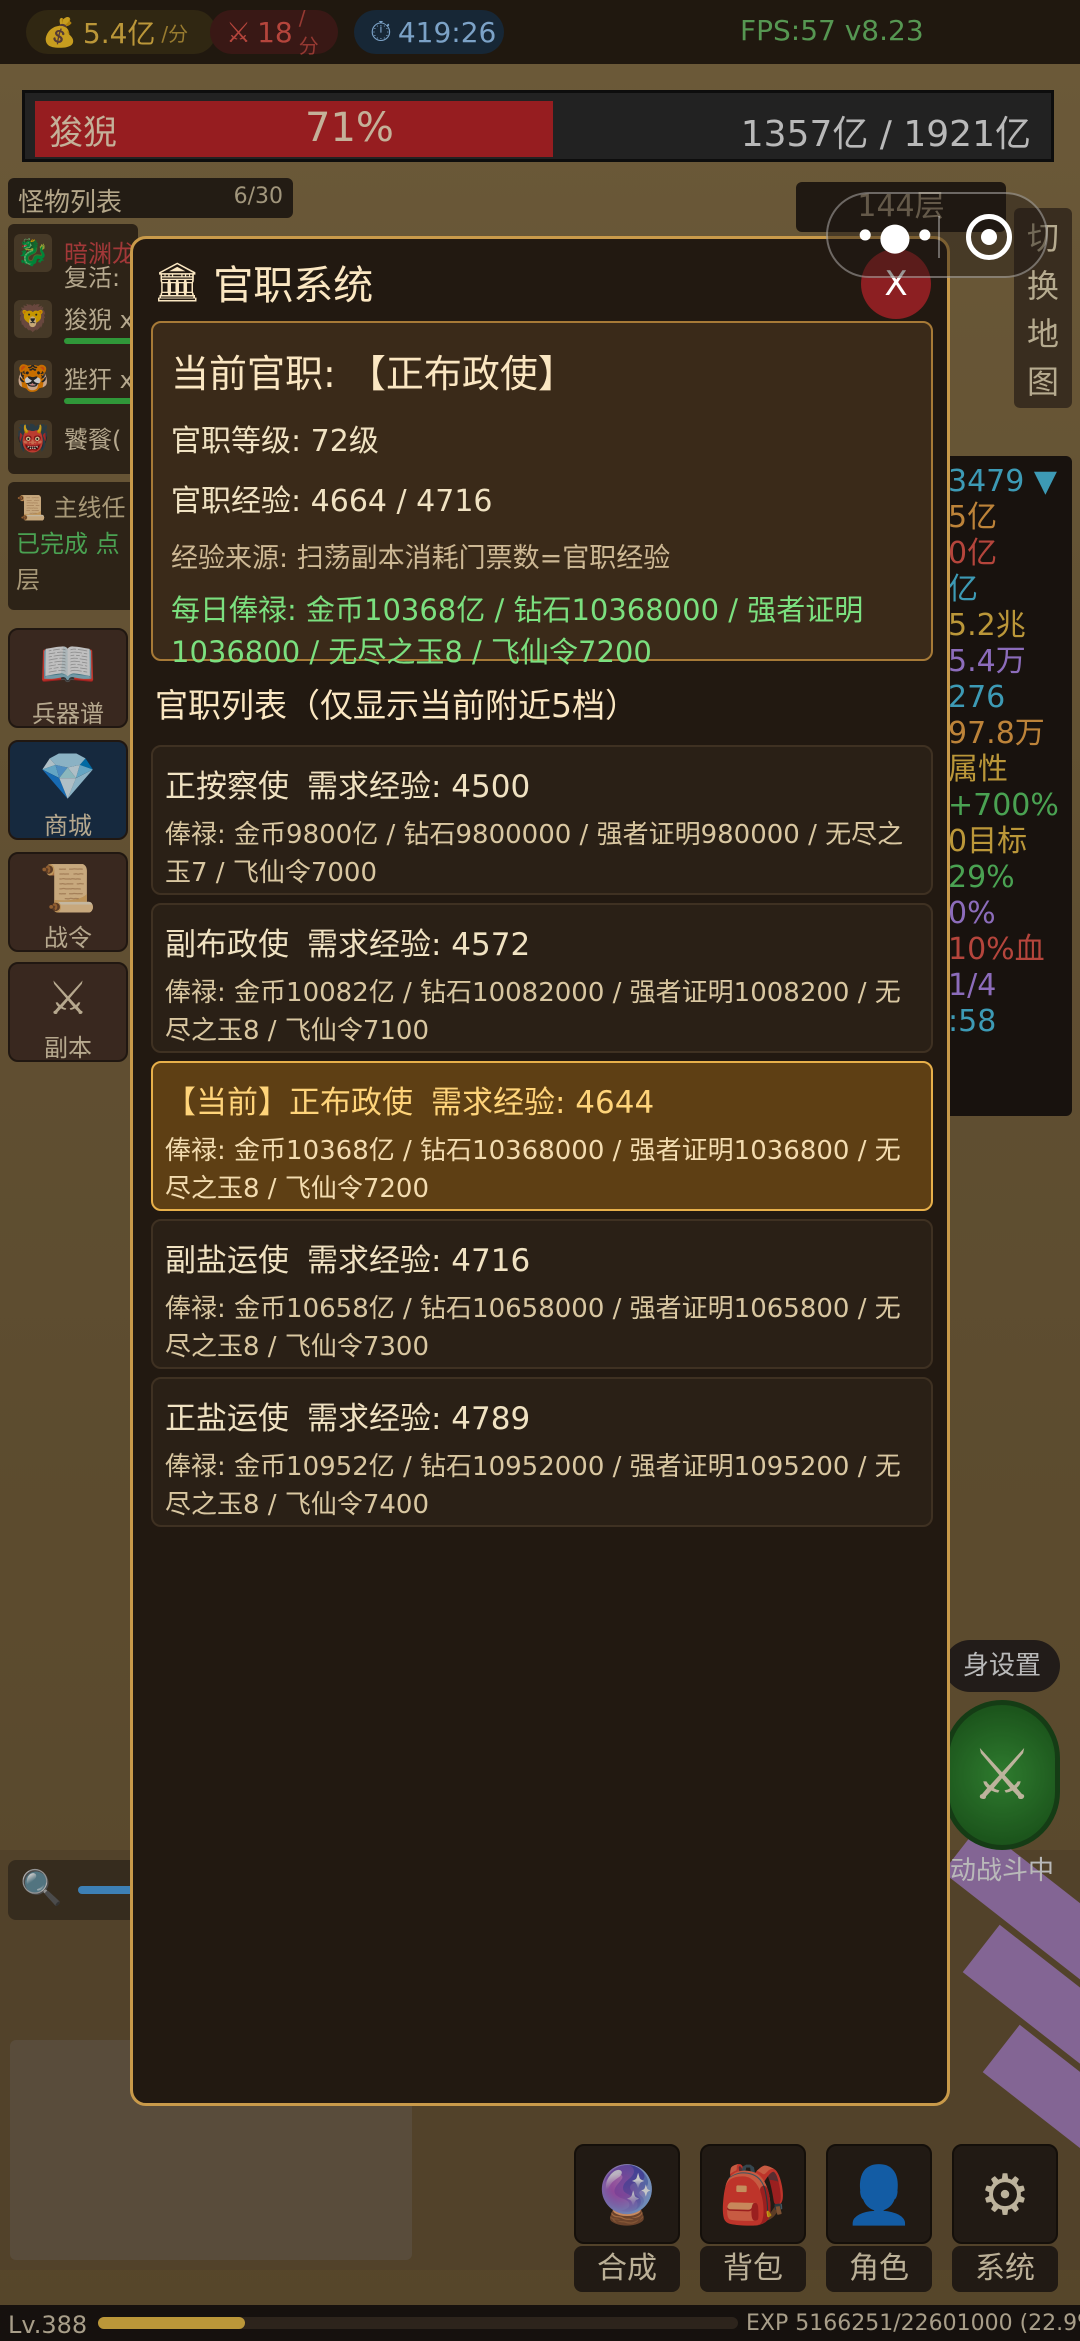  What do you see at coordinates (896, 236) in the screenshot?
I see `more-icon: •●•` at bounding box center [896, 236].